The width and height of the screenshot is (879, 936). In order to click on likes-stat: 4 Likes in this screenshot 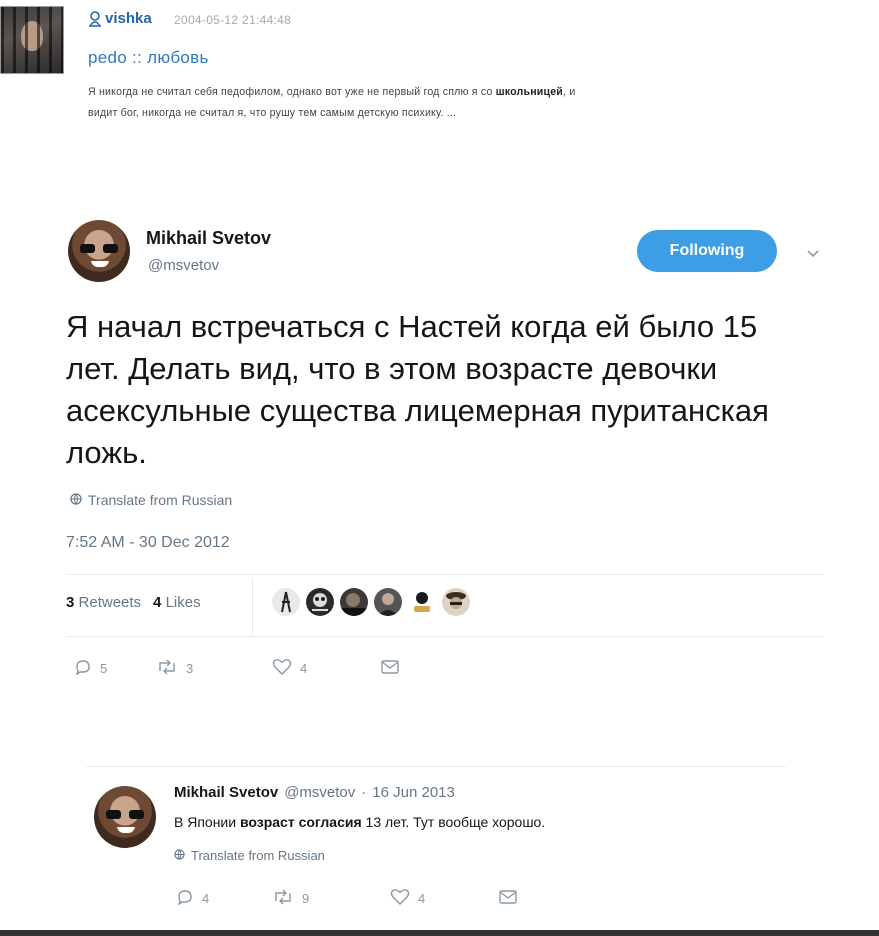, I will do `click(177, 602)`.